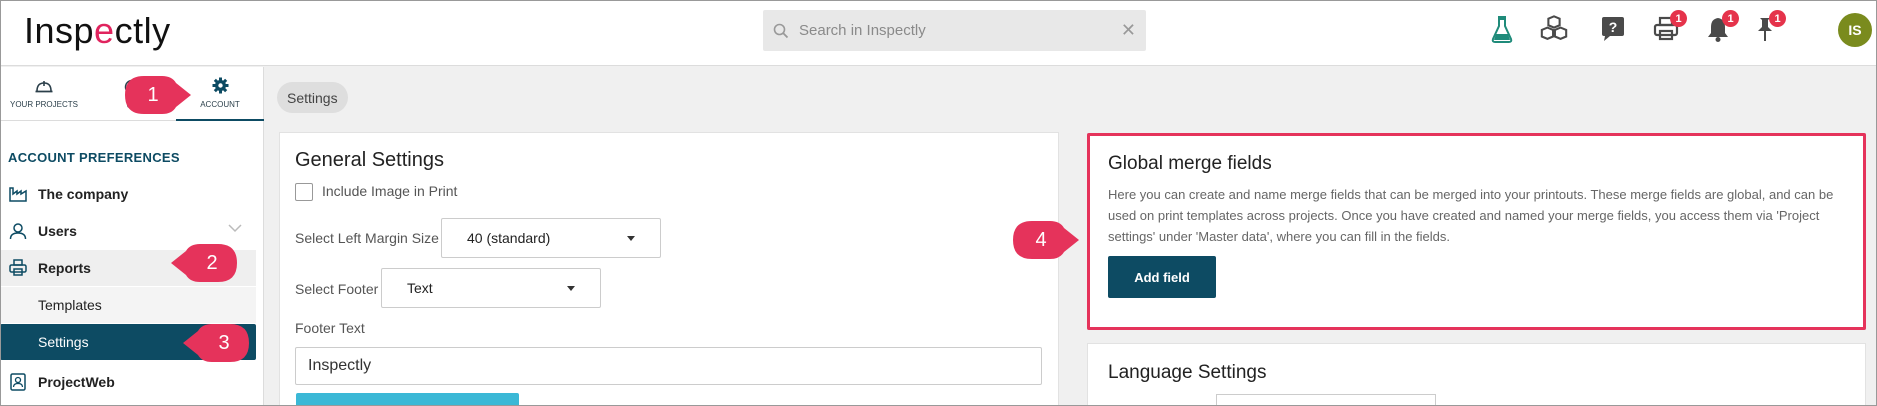 This screenshot has width=1877, height=406. Describe the element at coordinates (18, 231) in the screenshot. I see `user-icon` at that location.